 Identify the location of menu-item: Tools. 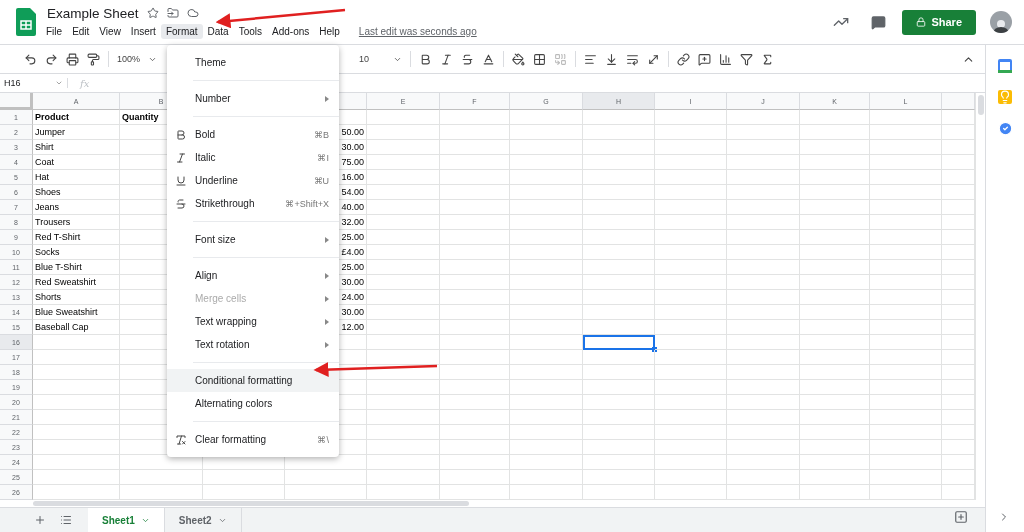
(250, 31).